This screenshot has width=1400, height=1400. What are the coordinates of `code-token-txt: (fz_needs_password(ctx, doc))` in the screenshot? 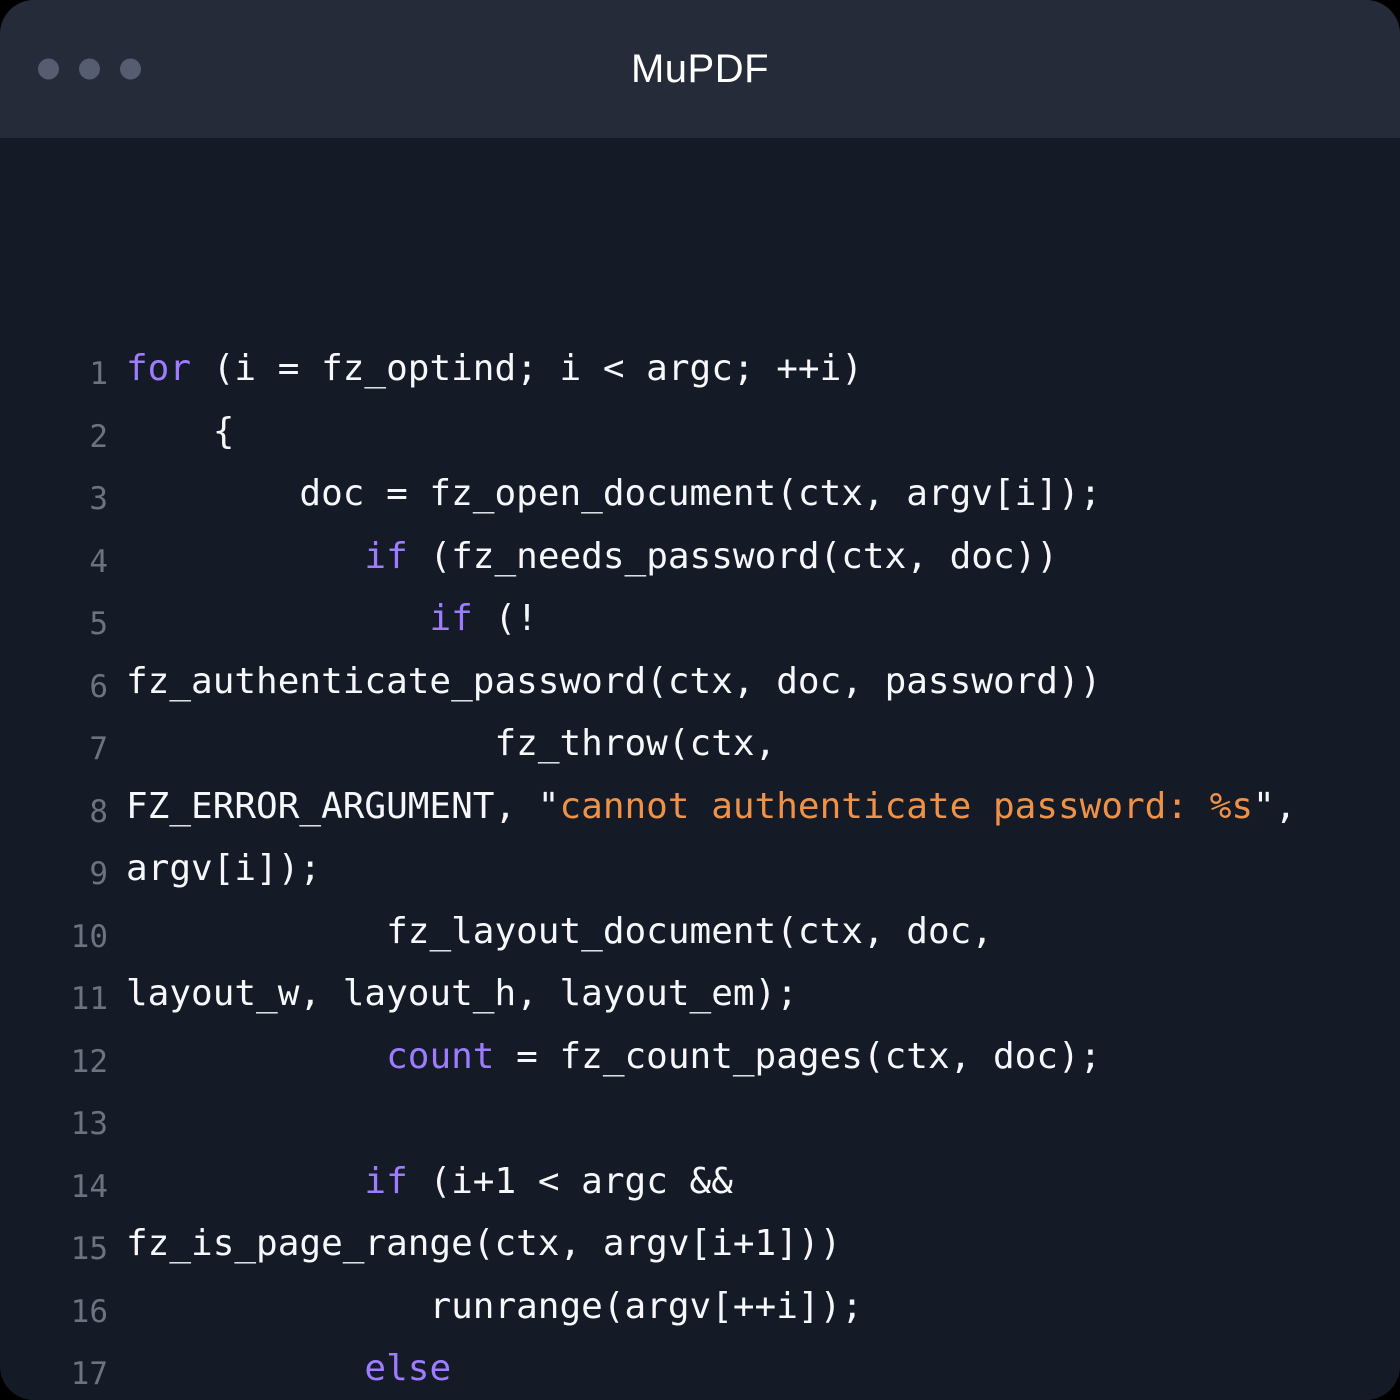 It's located at (732, 556).